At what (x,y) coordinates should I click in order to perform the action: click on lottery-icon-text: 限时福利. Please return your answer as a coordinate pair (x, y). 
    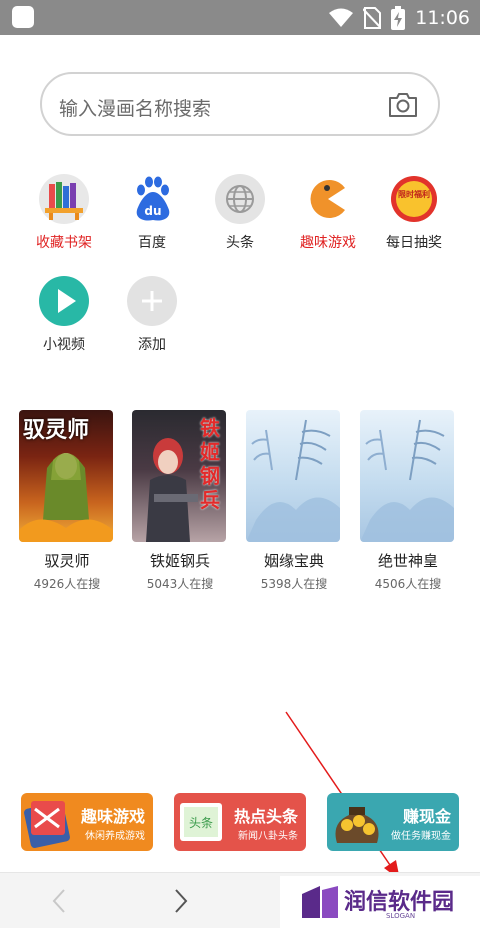
    Looking at the image, I should click on (414, 194).